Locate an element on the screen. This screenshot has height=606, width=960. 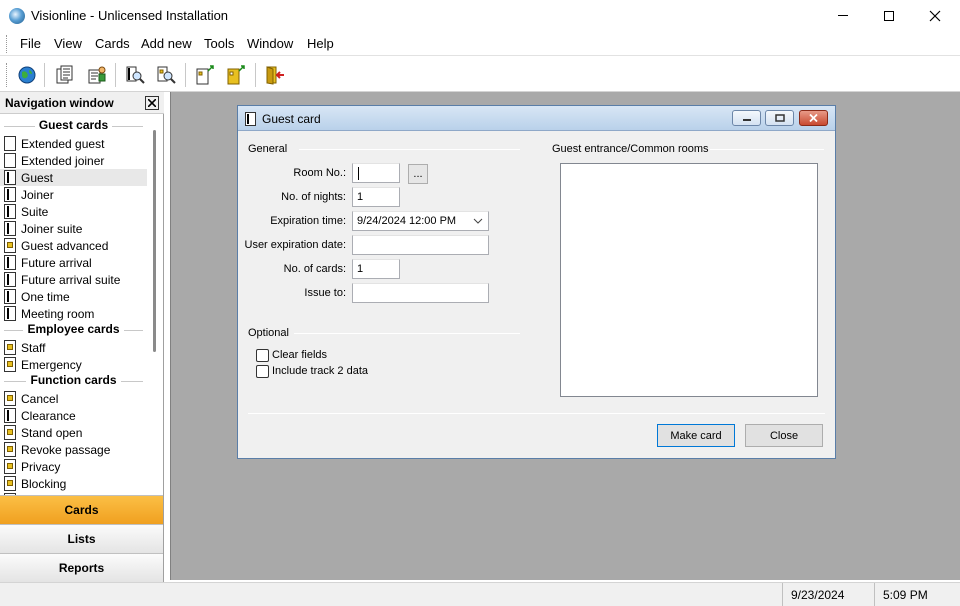
user-expiration-label: User expiration date: is located at coordinates (295, 245).